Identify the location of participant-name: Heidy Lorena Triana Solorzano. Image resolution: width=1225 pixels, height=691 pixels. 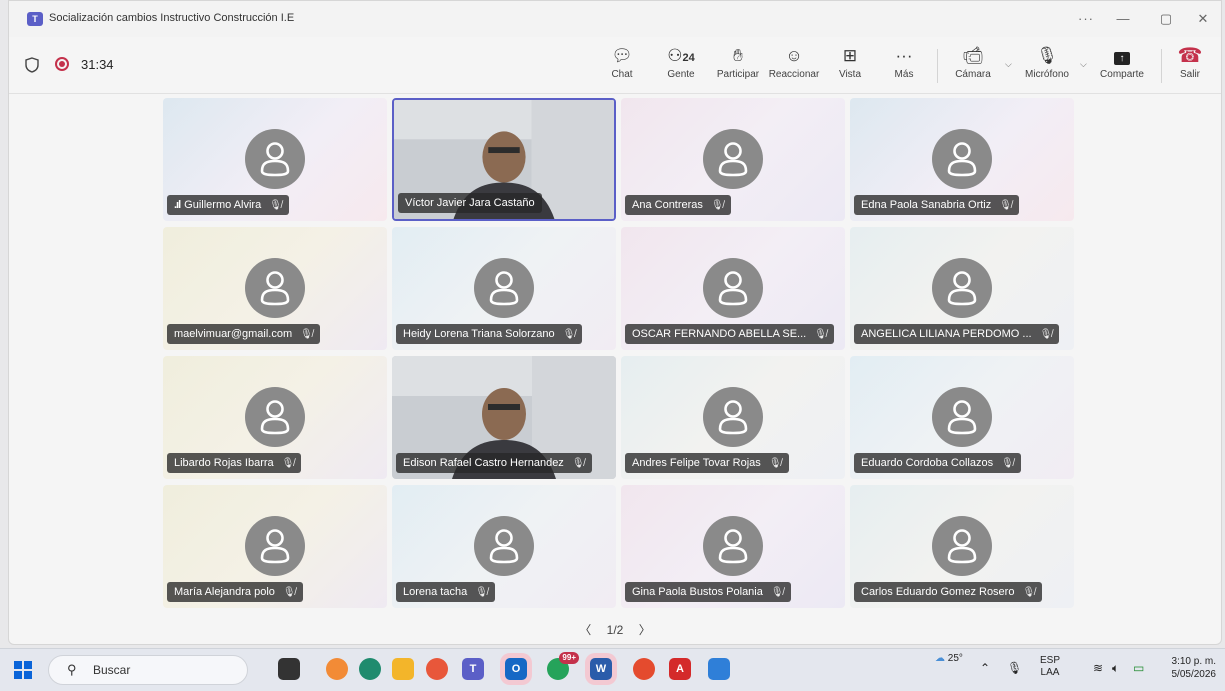
(479, 334).